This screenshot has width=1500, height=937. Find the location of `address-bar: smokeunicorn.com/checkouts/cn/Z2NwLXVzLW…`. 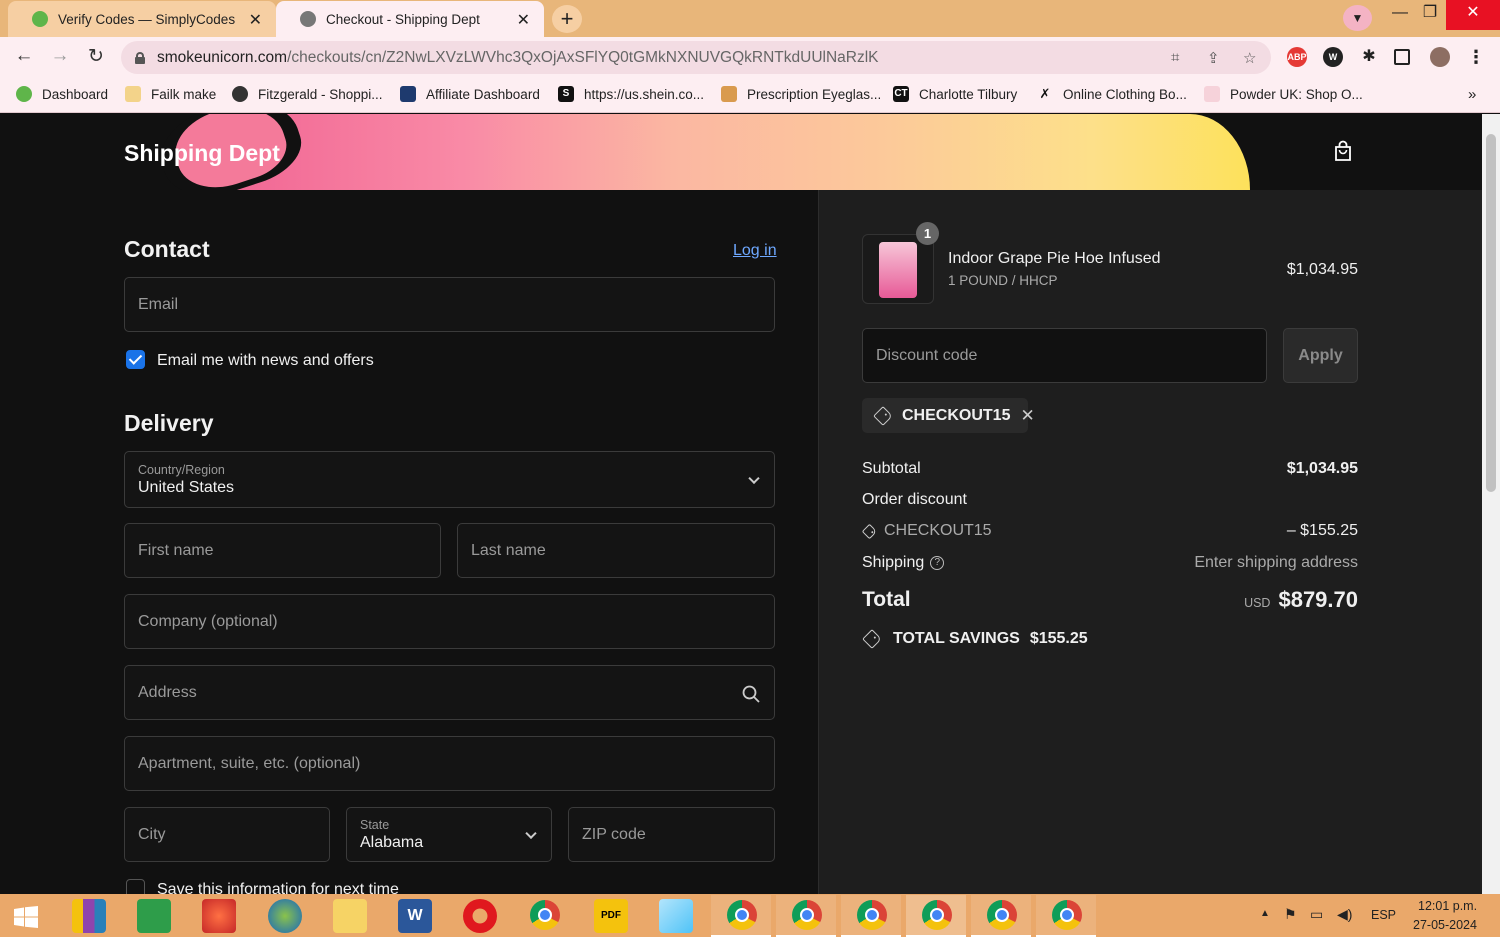

address-bar: smokeunicorn.com/checkouts/cn/Z2NwLXVzLW… is located at coordinates (696, 57).